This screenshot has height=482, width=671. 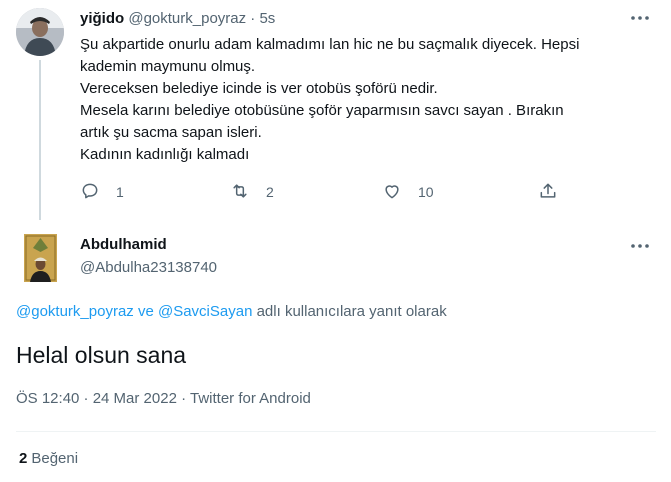 I want to click on replying-connector: ve, so click(x=145, y=311).